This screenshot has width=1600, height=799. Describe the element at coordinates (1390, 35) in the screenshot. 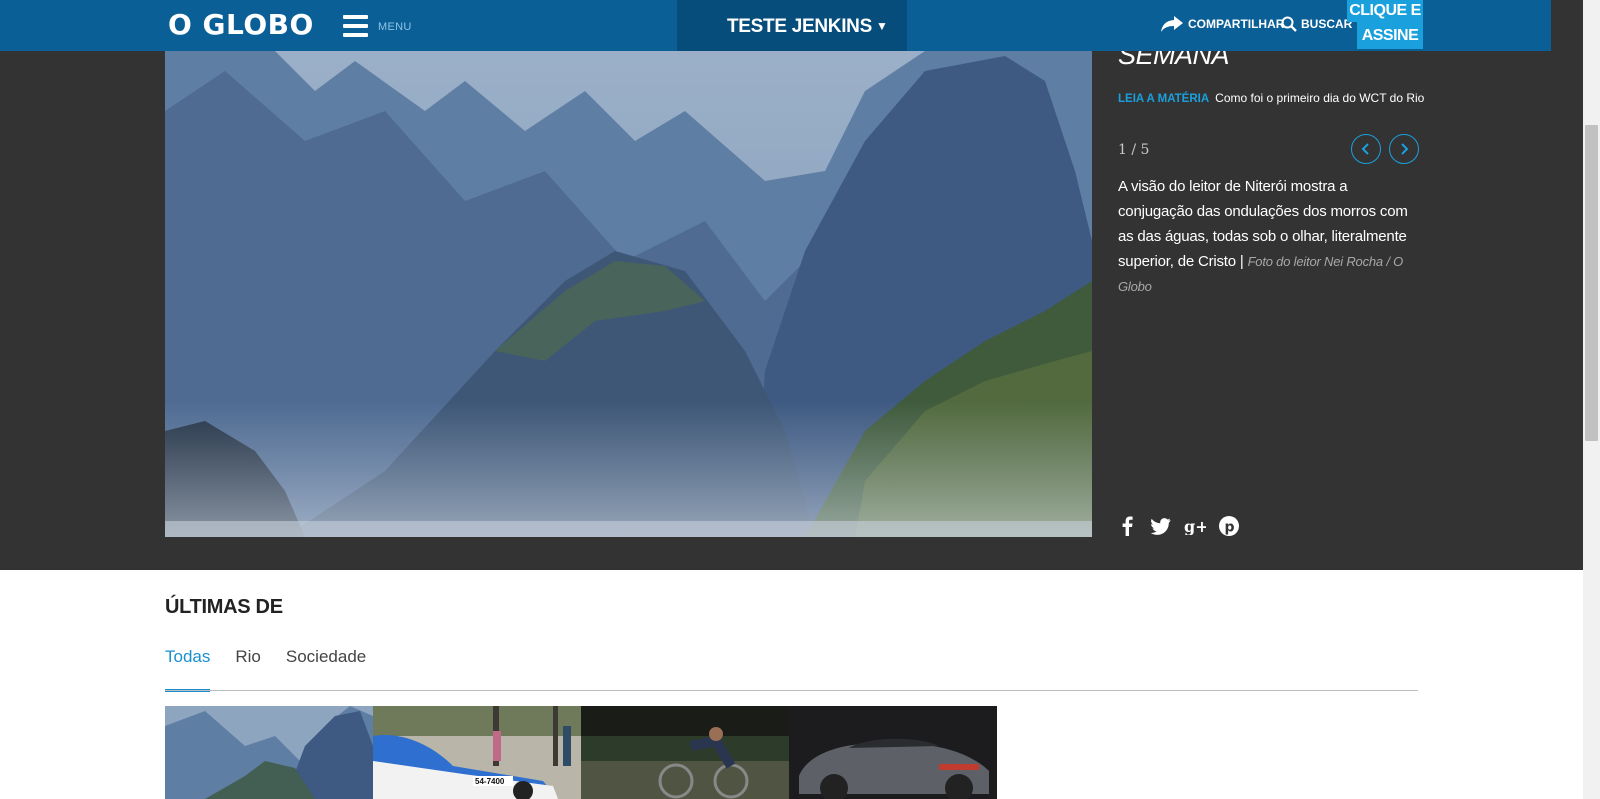

I see `subscribe-line-2: ASSINE` at that location.